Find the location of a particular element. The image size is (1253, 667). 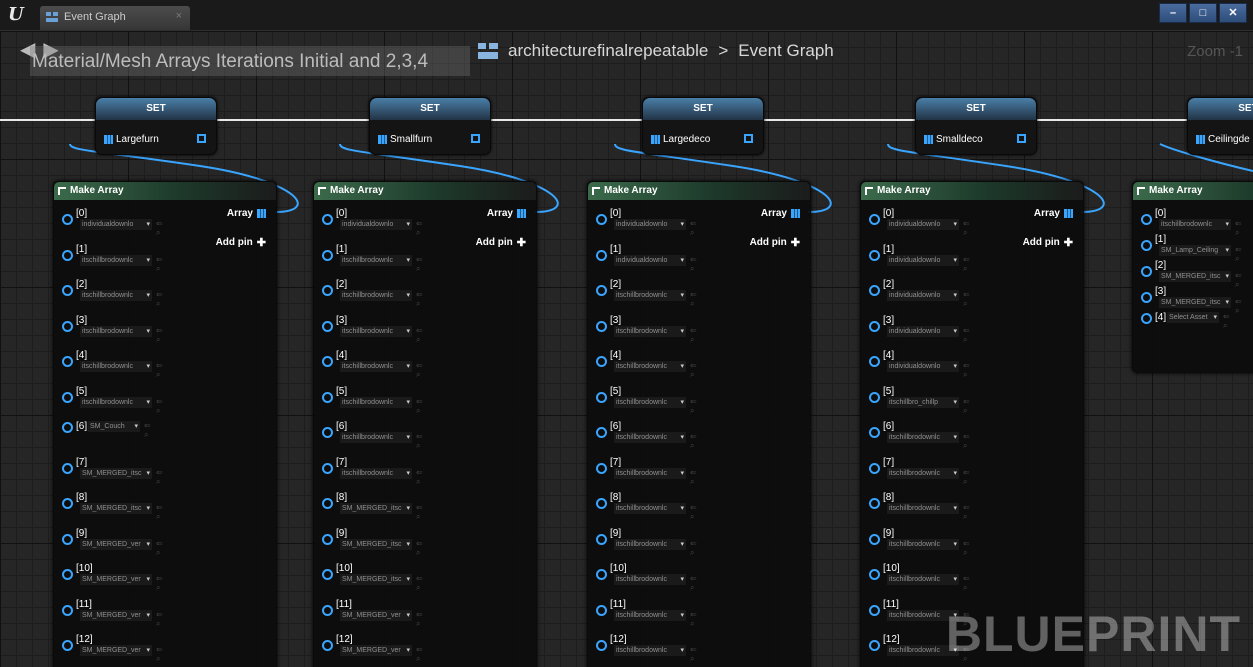

set-variable-pin: Smalldeco is located at coordinates (953, 139).